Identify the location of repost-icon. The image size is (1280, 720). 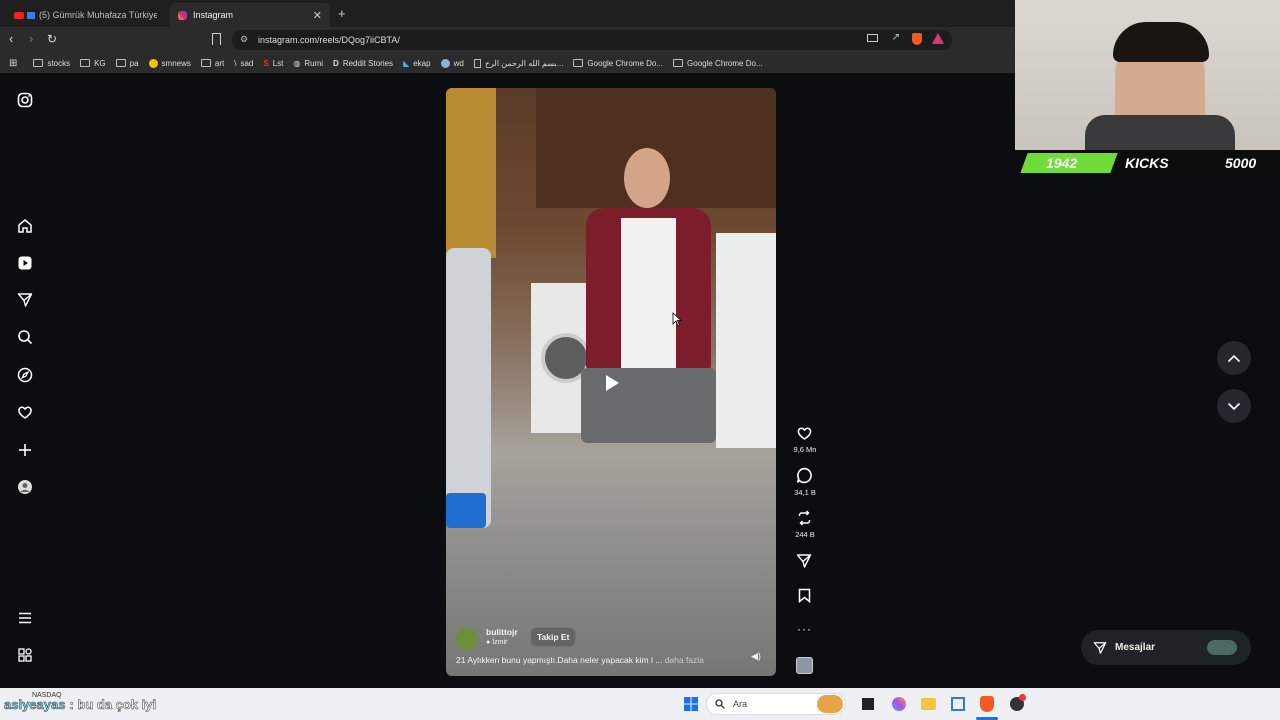
(804, 518).